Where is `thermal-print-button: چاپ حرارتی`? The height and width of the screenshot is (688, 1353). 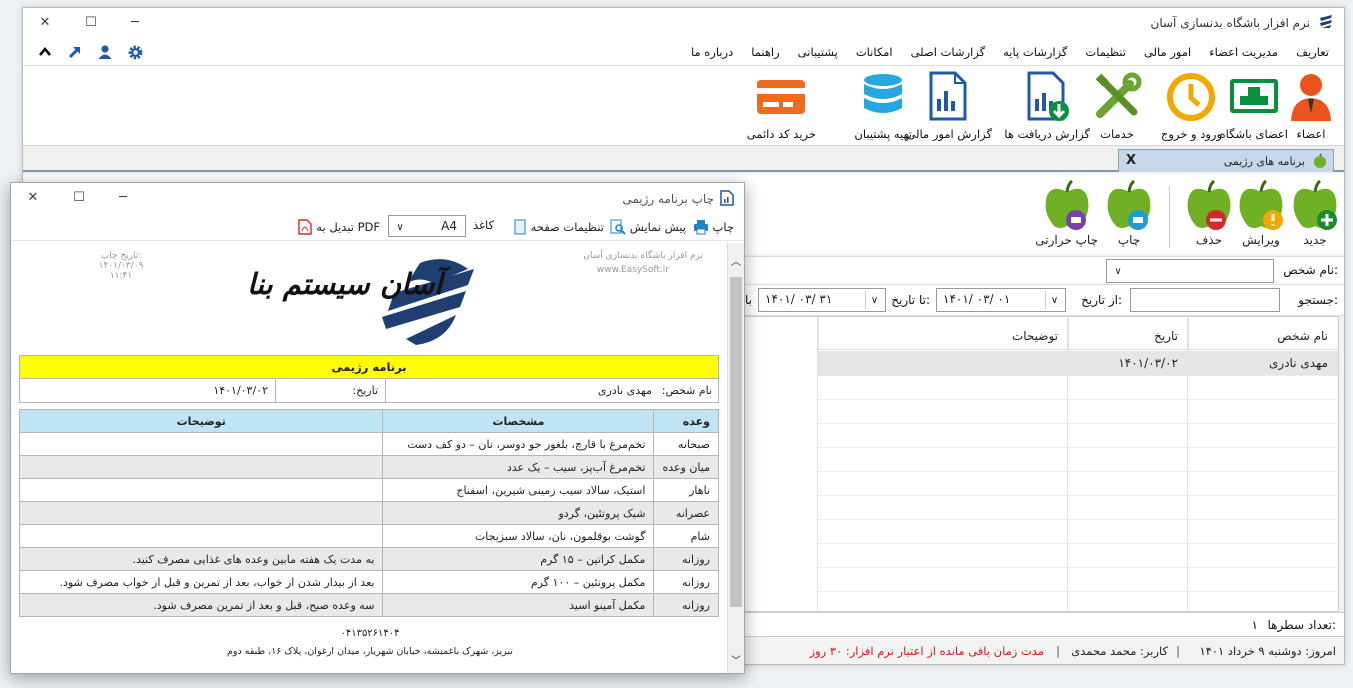 thermal-print-button: چاپ حرارتی is located at coordinates (1066, 213).